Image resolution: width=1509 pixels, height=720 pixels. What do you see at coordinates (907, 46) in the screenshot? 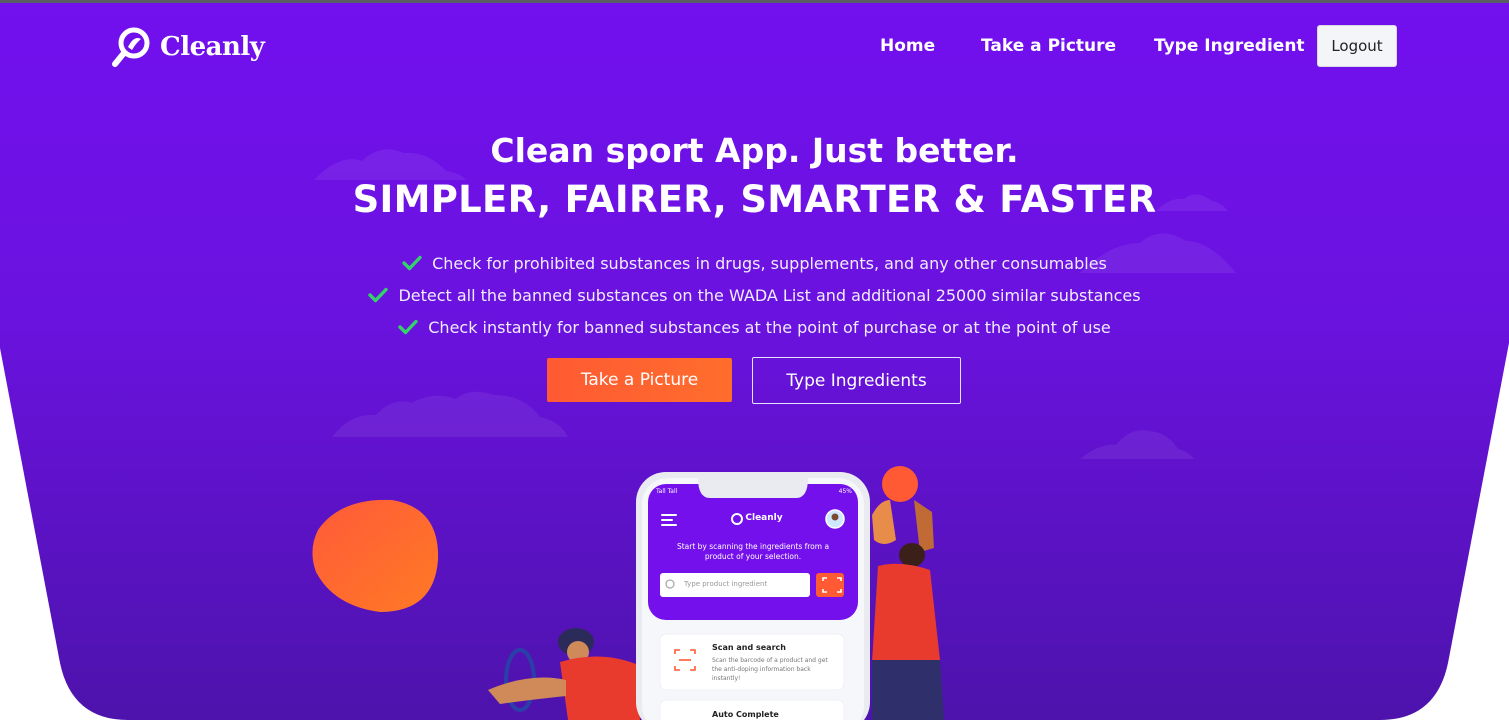
I see `nav-home: Home` at bounding box center [907, 46].